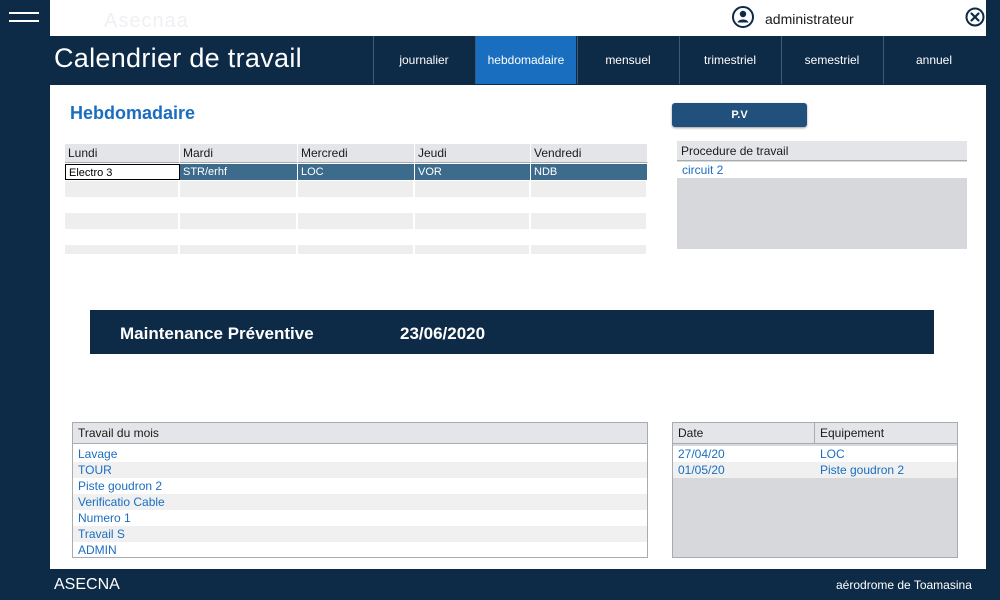  I want to click on user-name: administrateur, so click(809, 19).